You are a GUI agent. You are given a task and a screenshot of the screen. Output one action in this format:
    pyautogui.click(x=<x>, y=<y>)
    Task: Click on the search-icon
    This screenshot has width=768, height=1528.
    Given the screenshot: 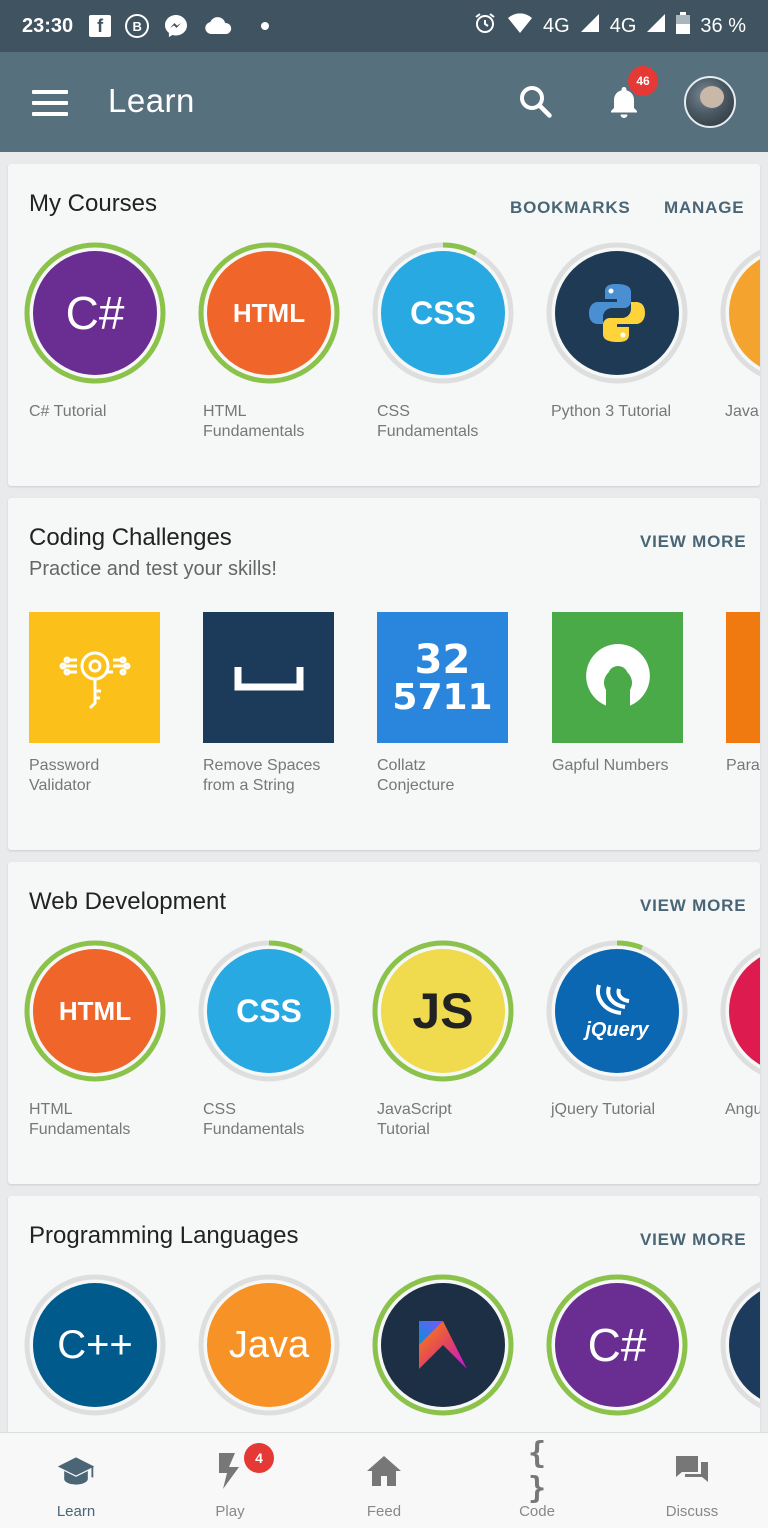 What is the action you would take?
    pyautogui.click(x=536, y=102)
    